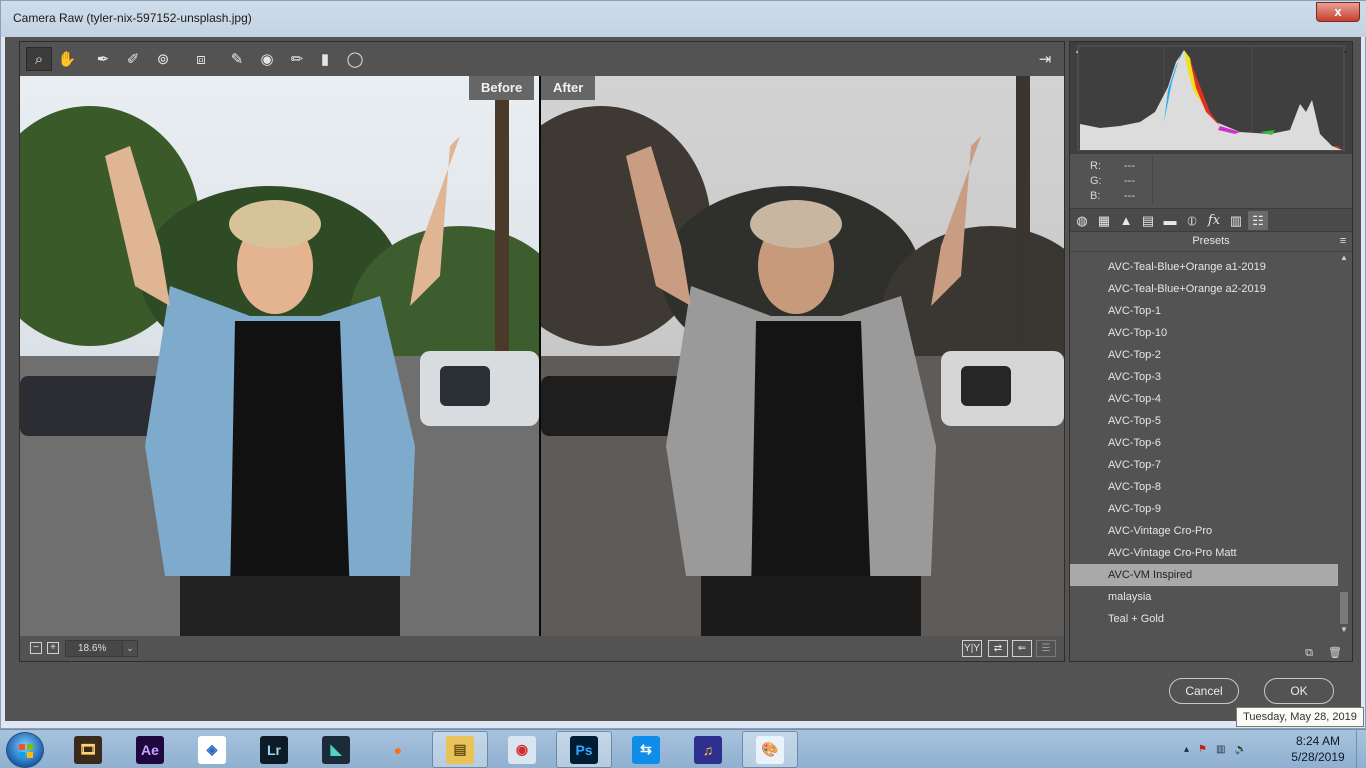  I want to click on rgb-readout: R: --- G: --- B: ---, so click(1112, 182).